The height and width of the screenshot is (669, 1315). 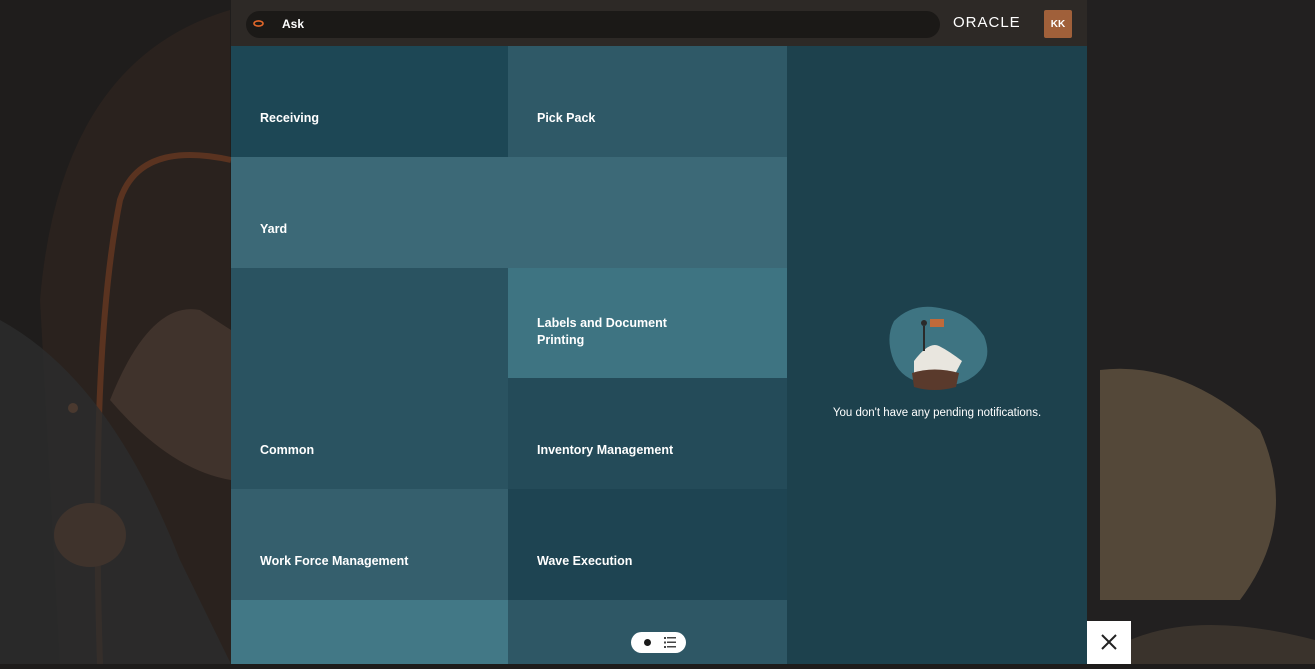 I want to click on tile-labels-and-document-printing: Labels and Document Printing, so click(x=647, y=323).